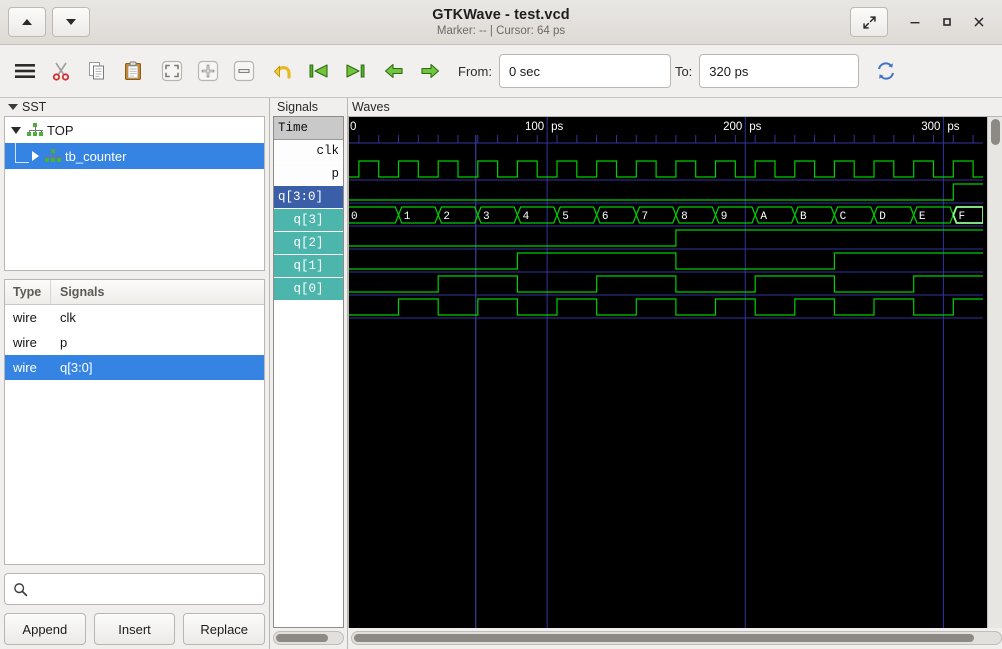 This screenshot has width=1002, height=649. I want to click on replace-button: Replace, so click(224, 629).